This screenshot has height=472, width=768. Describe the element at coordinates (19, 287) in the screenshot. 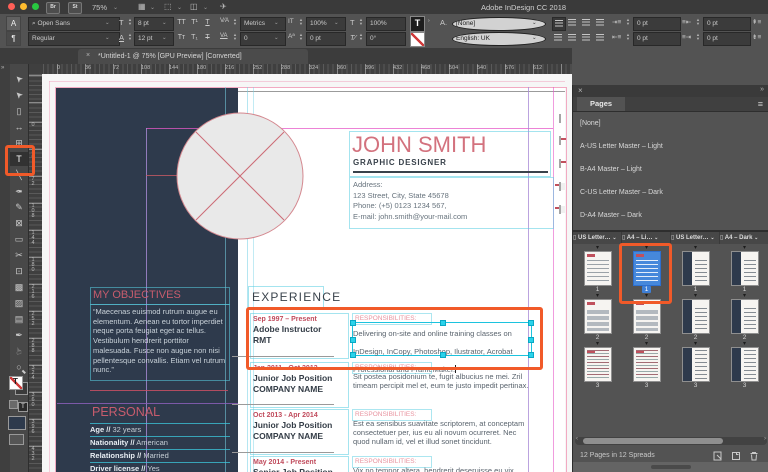

I see `gradient-swatch-tool: ▩` at that location.